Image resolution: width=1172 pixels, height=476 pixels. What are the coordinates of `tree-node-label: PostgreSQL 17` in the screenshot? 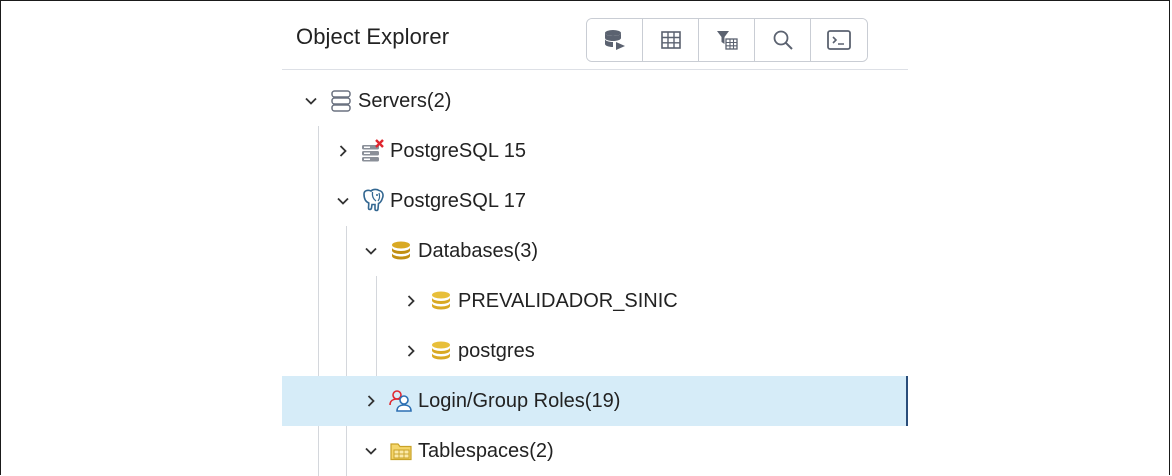 It's located at (458, 200).